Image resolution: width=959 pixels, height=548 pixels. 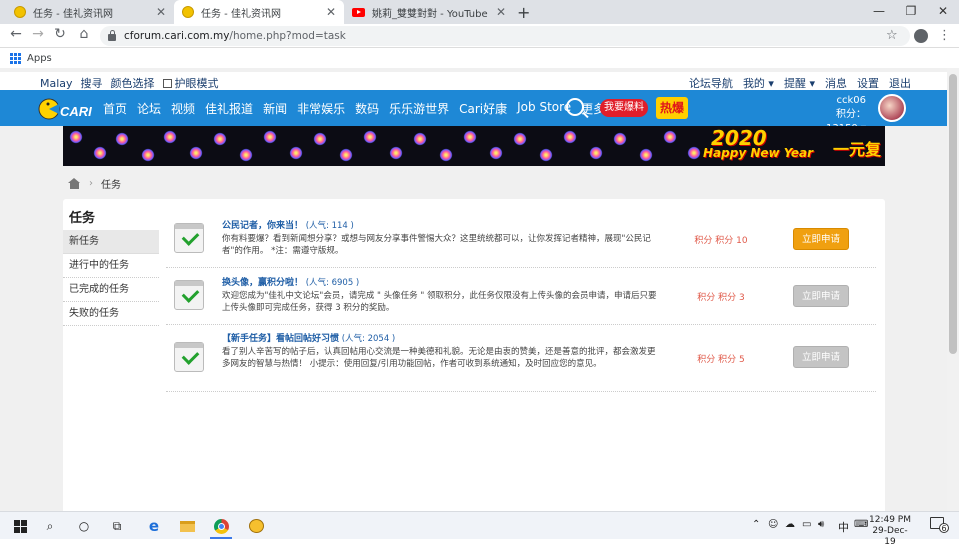 I want to click on sidebar-item-done: 已完成的任务, so click(x=111, y=290).